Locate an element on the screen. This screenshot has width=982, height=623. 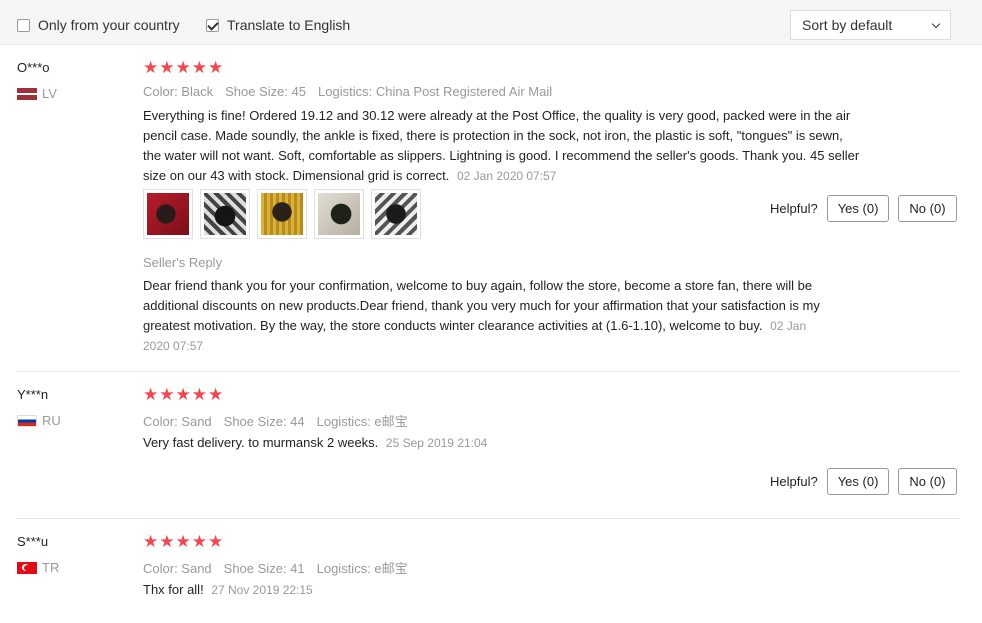
sort-dropdown-value: Sort by default is located at coordinates (847, 25).